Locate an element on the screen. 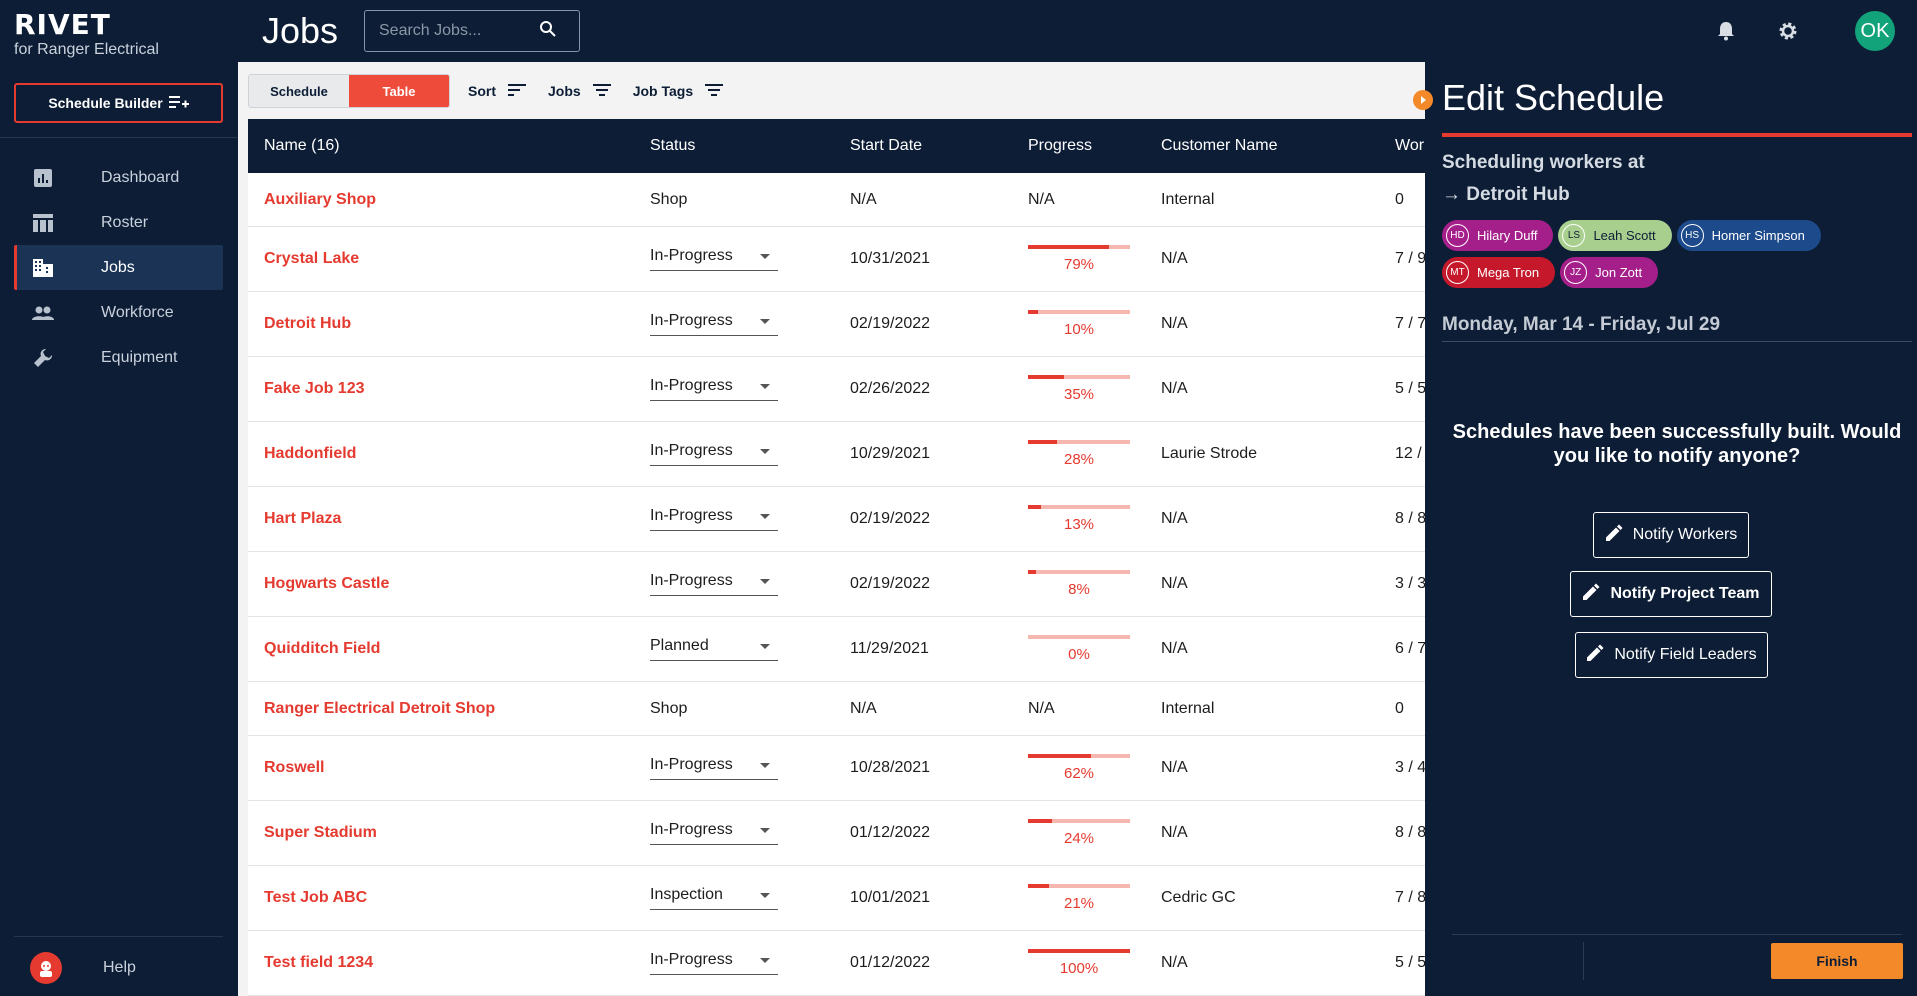 The height and width of the screenshot is (996, 1917). job-name-link: Crystal Lake is located at coordinates (311, 259).